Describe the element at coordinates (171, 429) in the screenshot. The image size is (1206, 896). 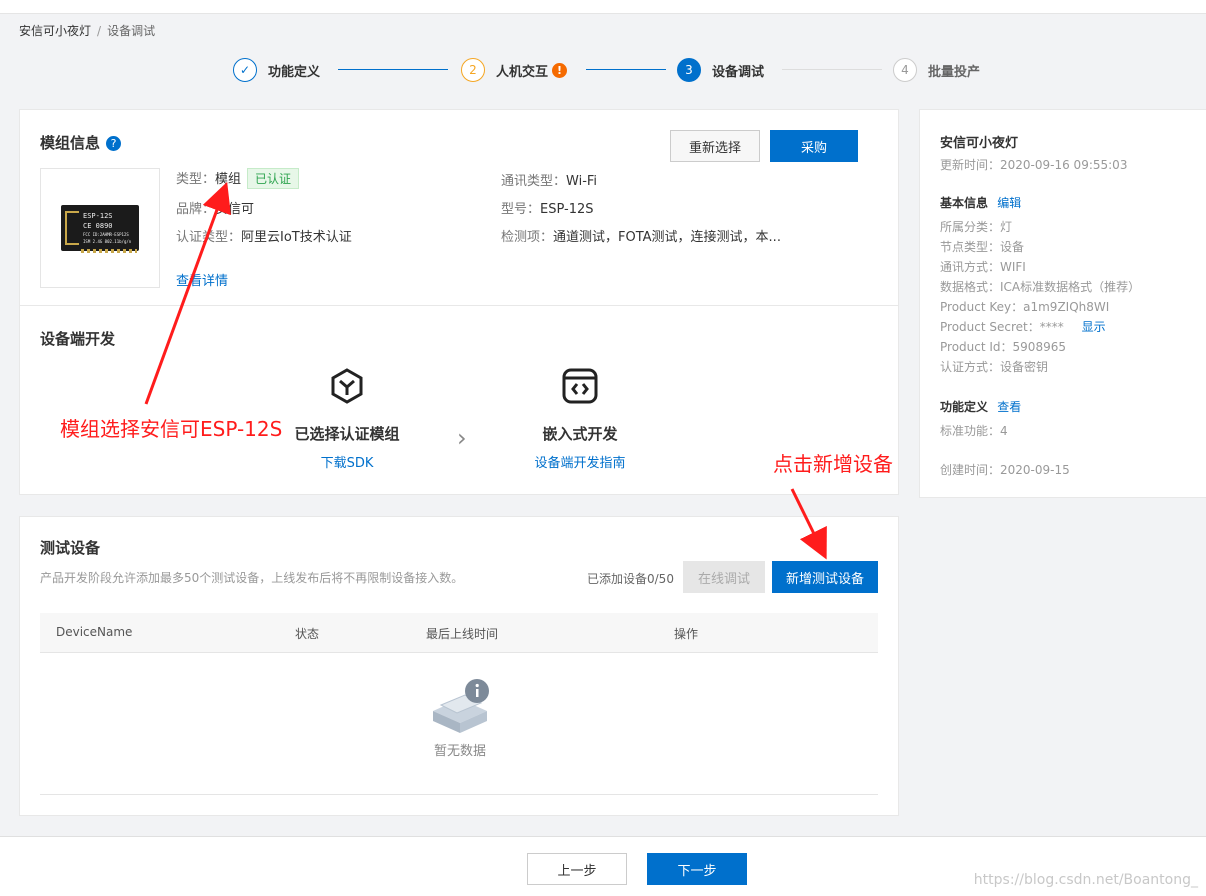
I see `annotation-module-note: 模组选择安信可ESP-12S` at that location.